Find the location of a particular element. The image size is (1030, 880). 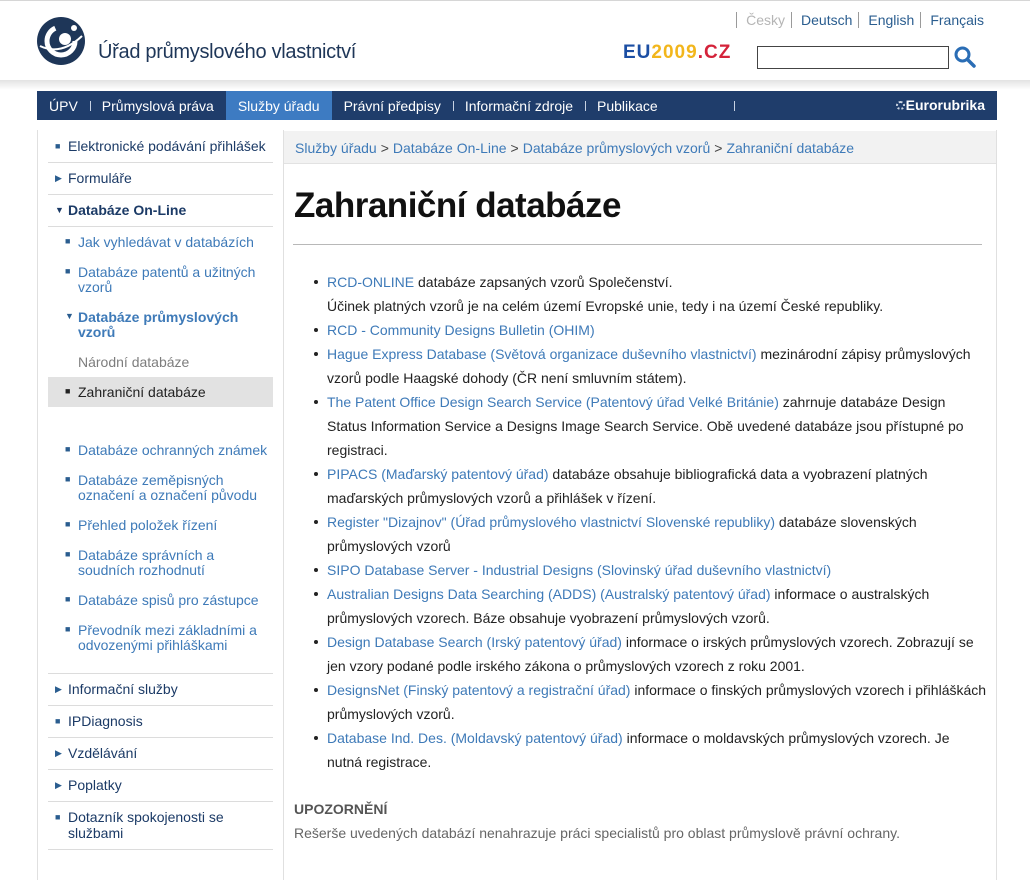

database-link: RCD - Community Designs Bulletin (OHIM) is located at coordinates (461, 330).